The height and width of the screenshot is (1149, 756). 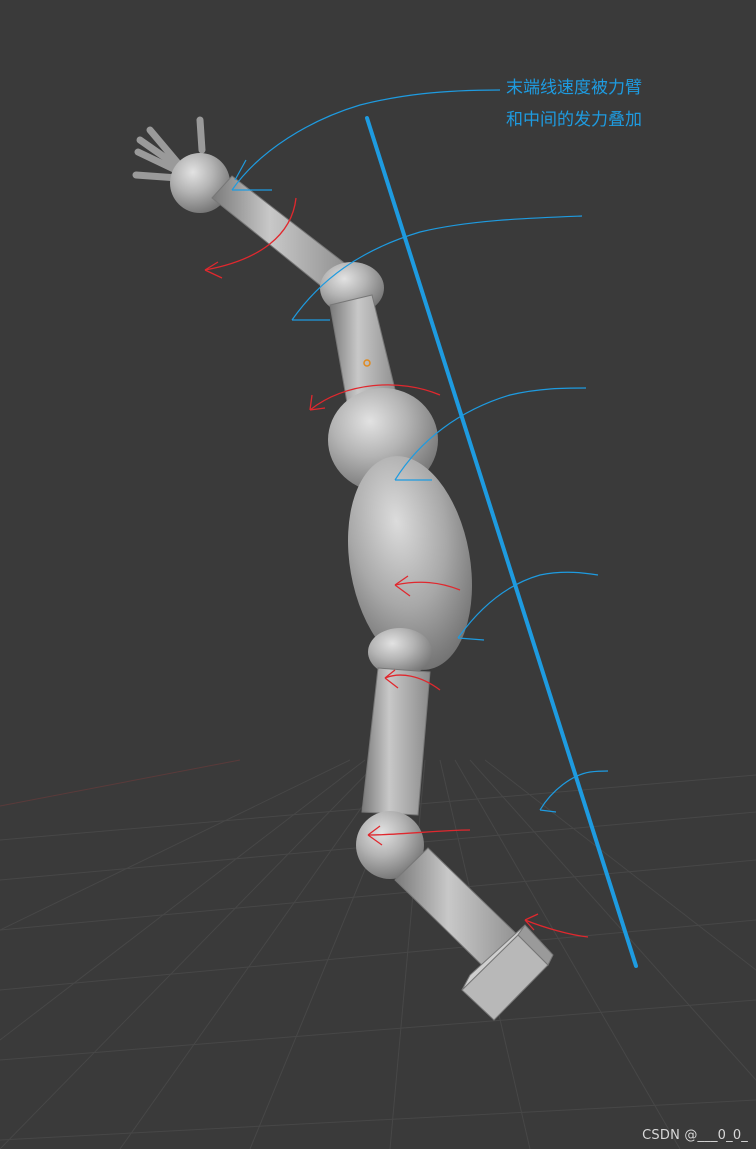 I want to click on annotation-line-2: 和中间的发力叠加, so click(x=574, y=120).